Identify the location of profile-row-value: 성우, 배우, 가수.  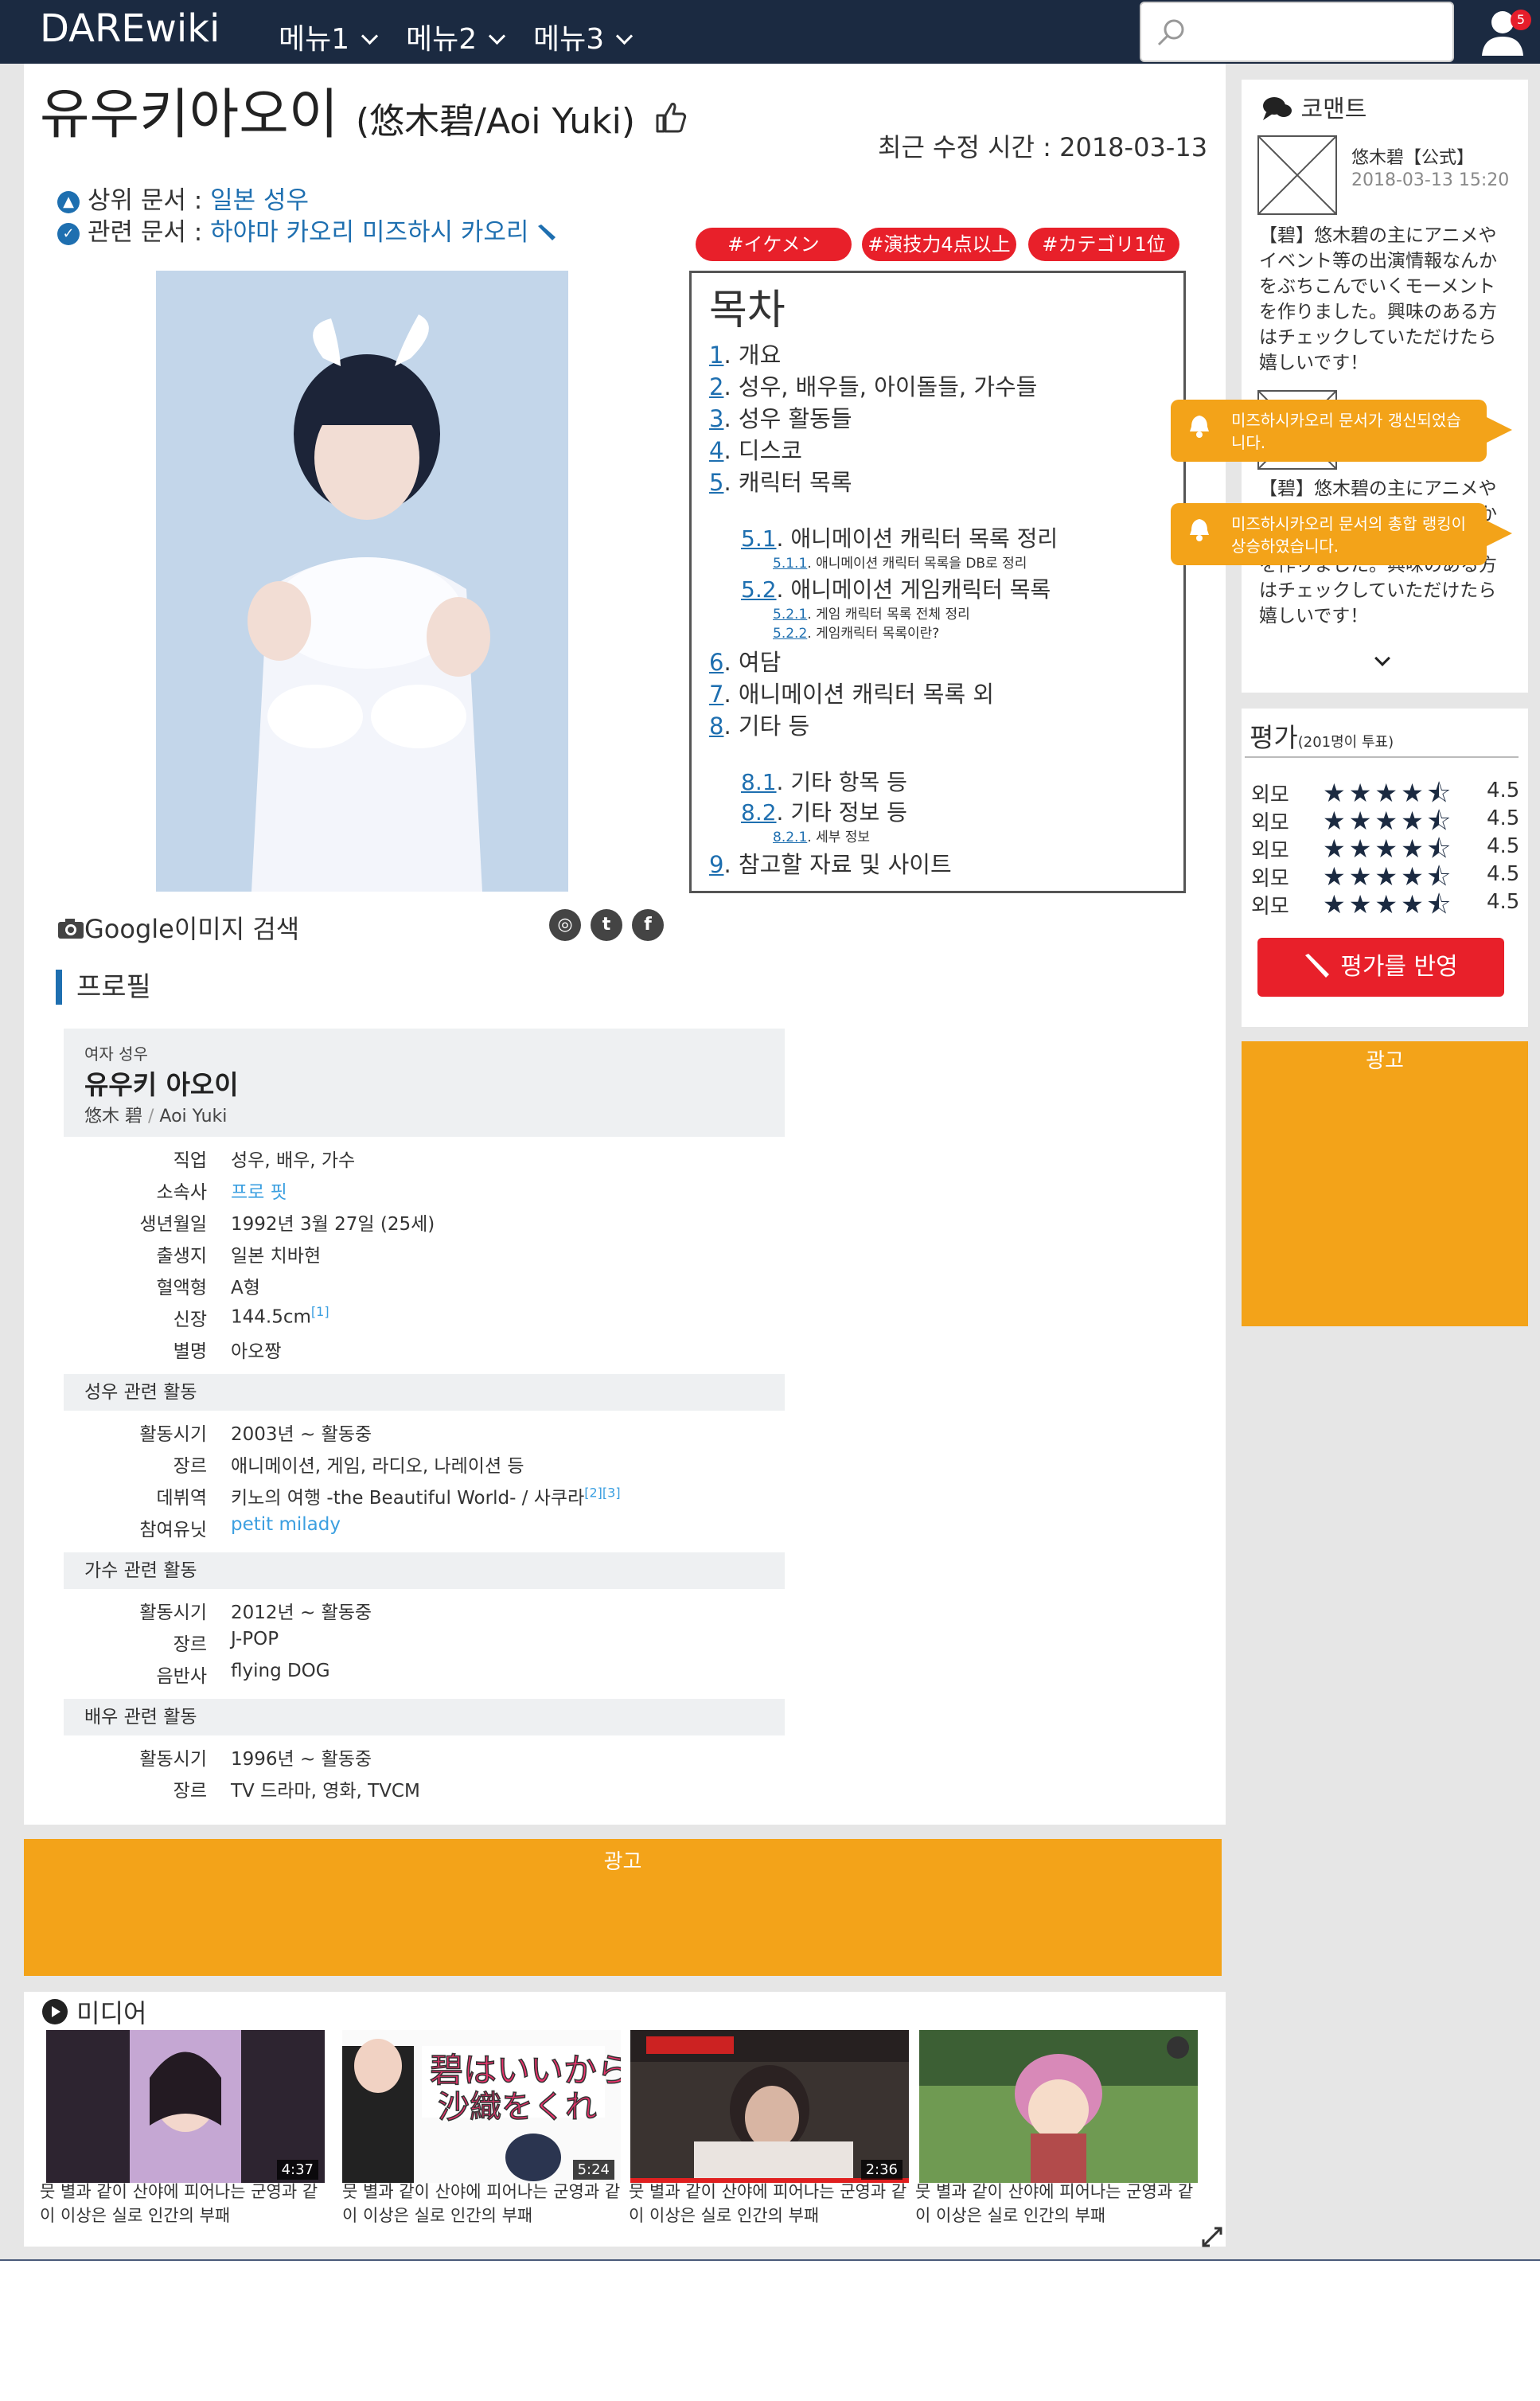
(294, 1160).